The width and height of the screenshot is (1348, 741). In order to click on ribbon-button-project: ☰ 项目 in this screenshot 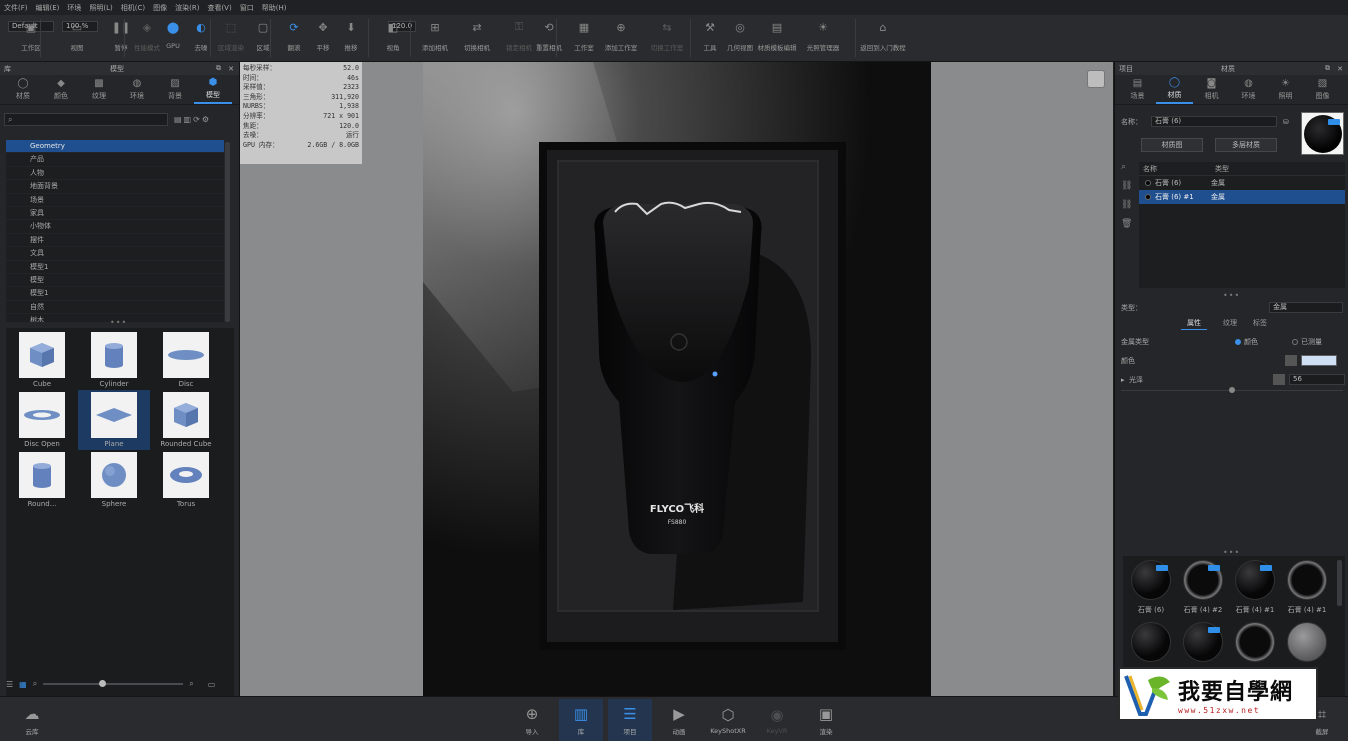, I will do `click(630, 720)`.